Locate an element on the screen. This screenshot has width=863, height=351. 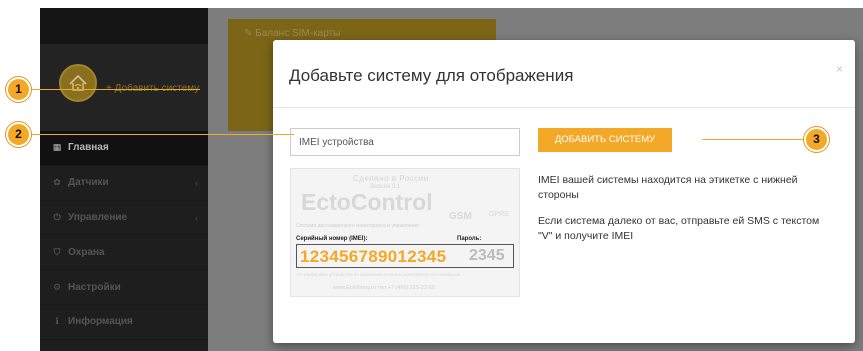
label-serial-value: 123456789012345 is located at coordinates (373, 256).